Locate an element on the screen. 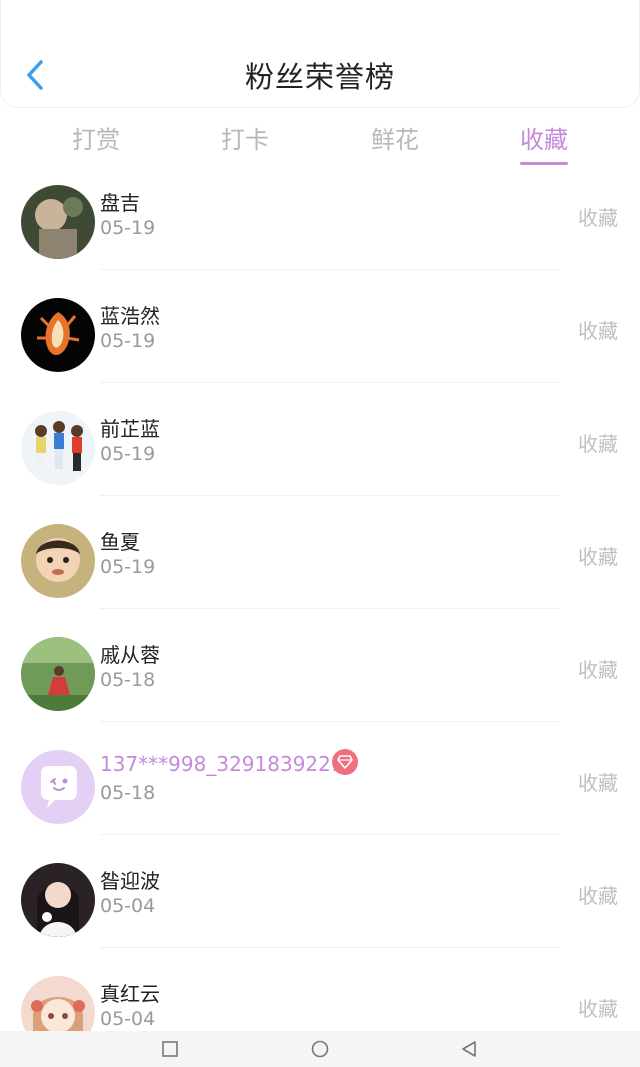 The image size is (640, 1067). system-nav-bar is located at coordinates (320, 1049).